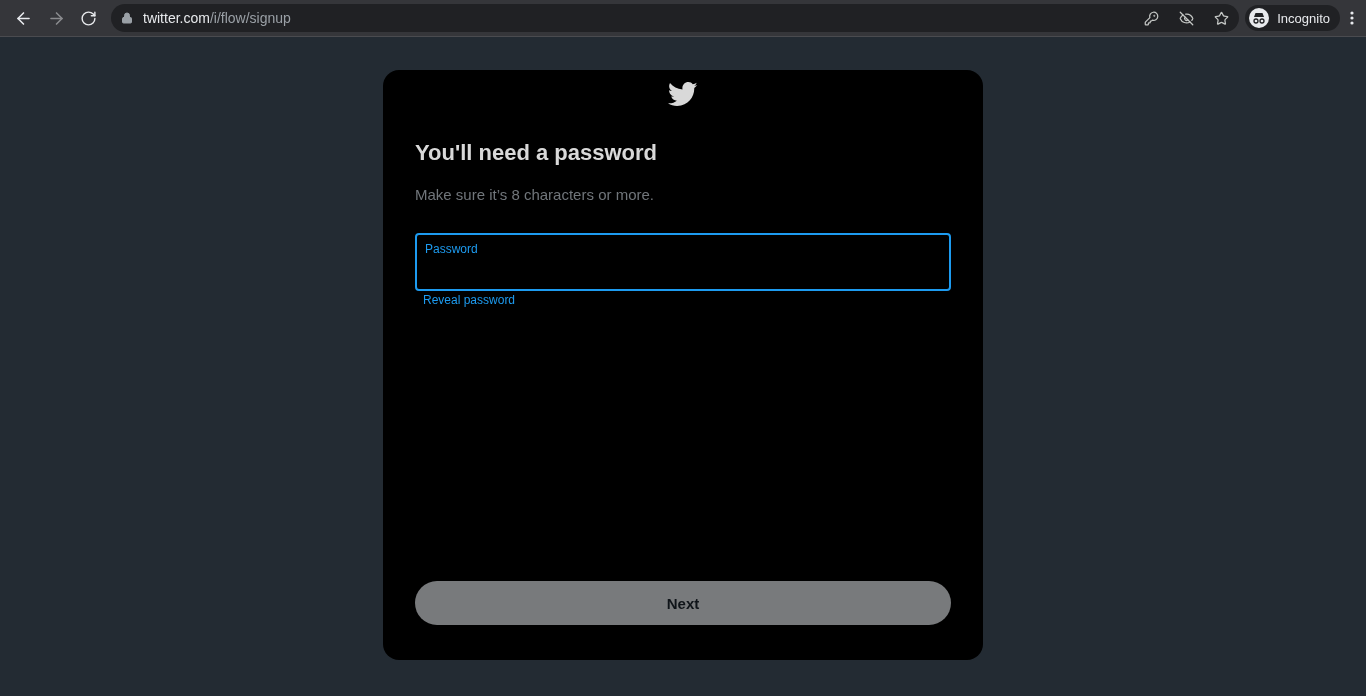 Image resolution: width=1366 pixels, height=696 pixels. I want to click on profile-label: Incognito, so click(1303, 18).